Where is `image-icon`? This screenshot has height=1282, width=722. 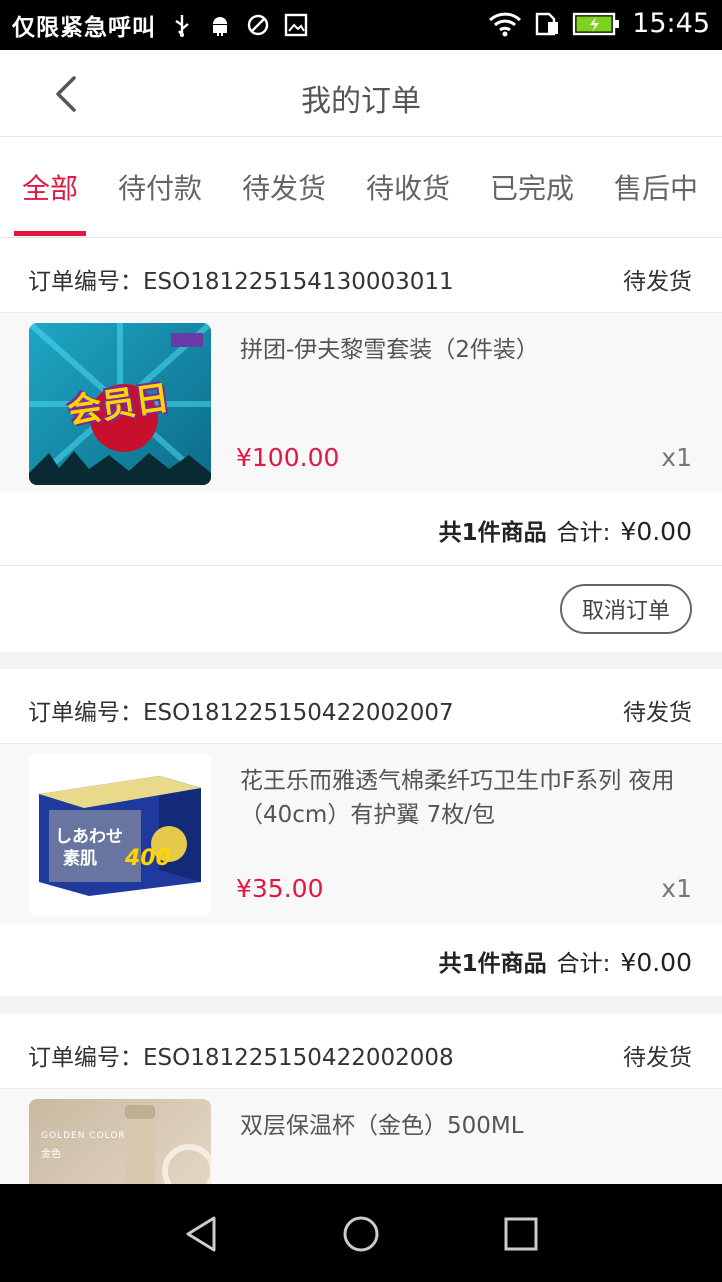
image-icon is located at coordinates (296, 25).